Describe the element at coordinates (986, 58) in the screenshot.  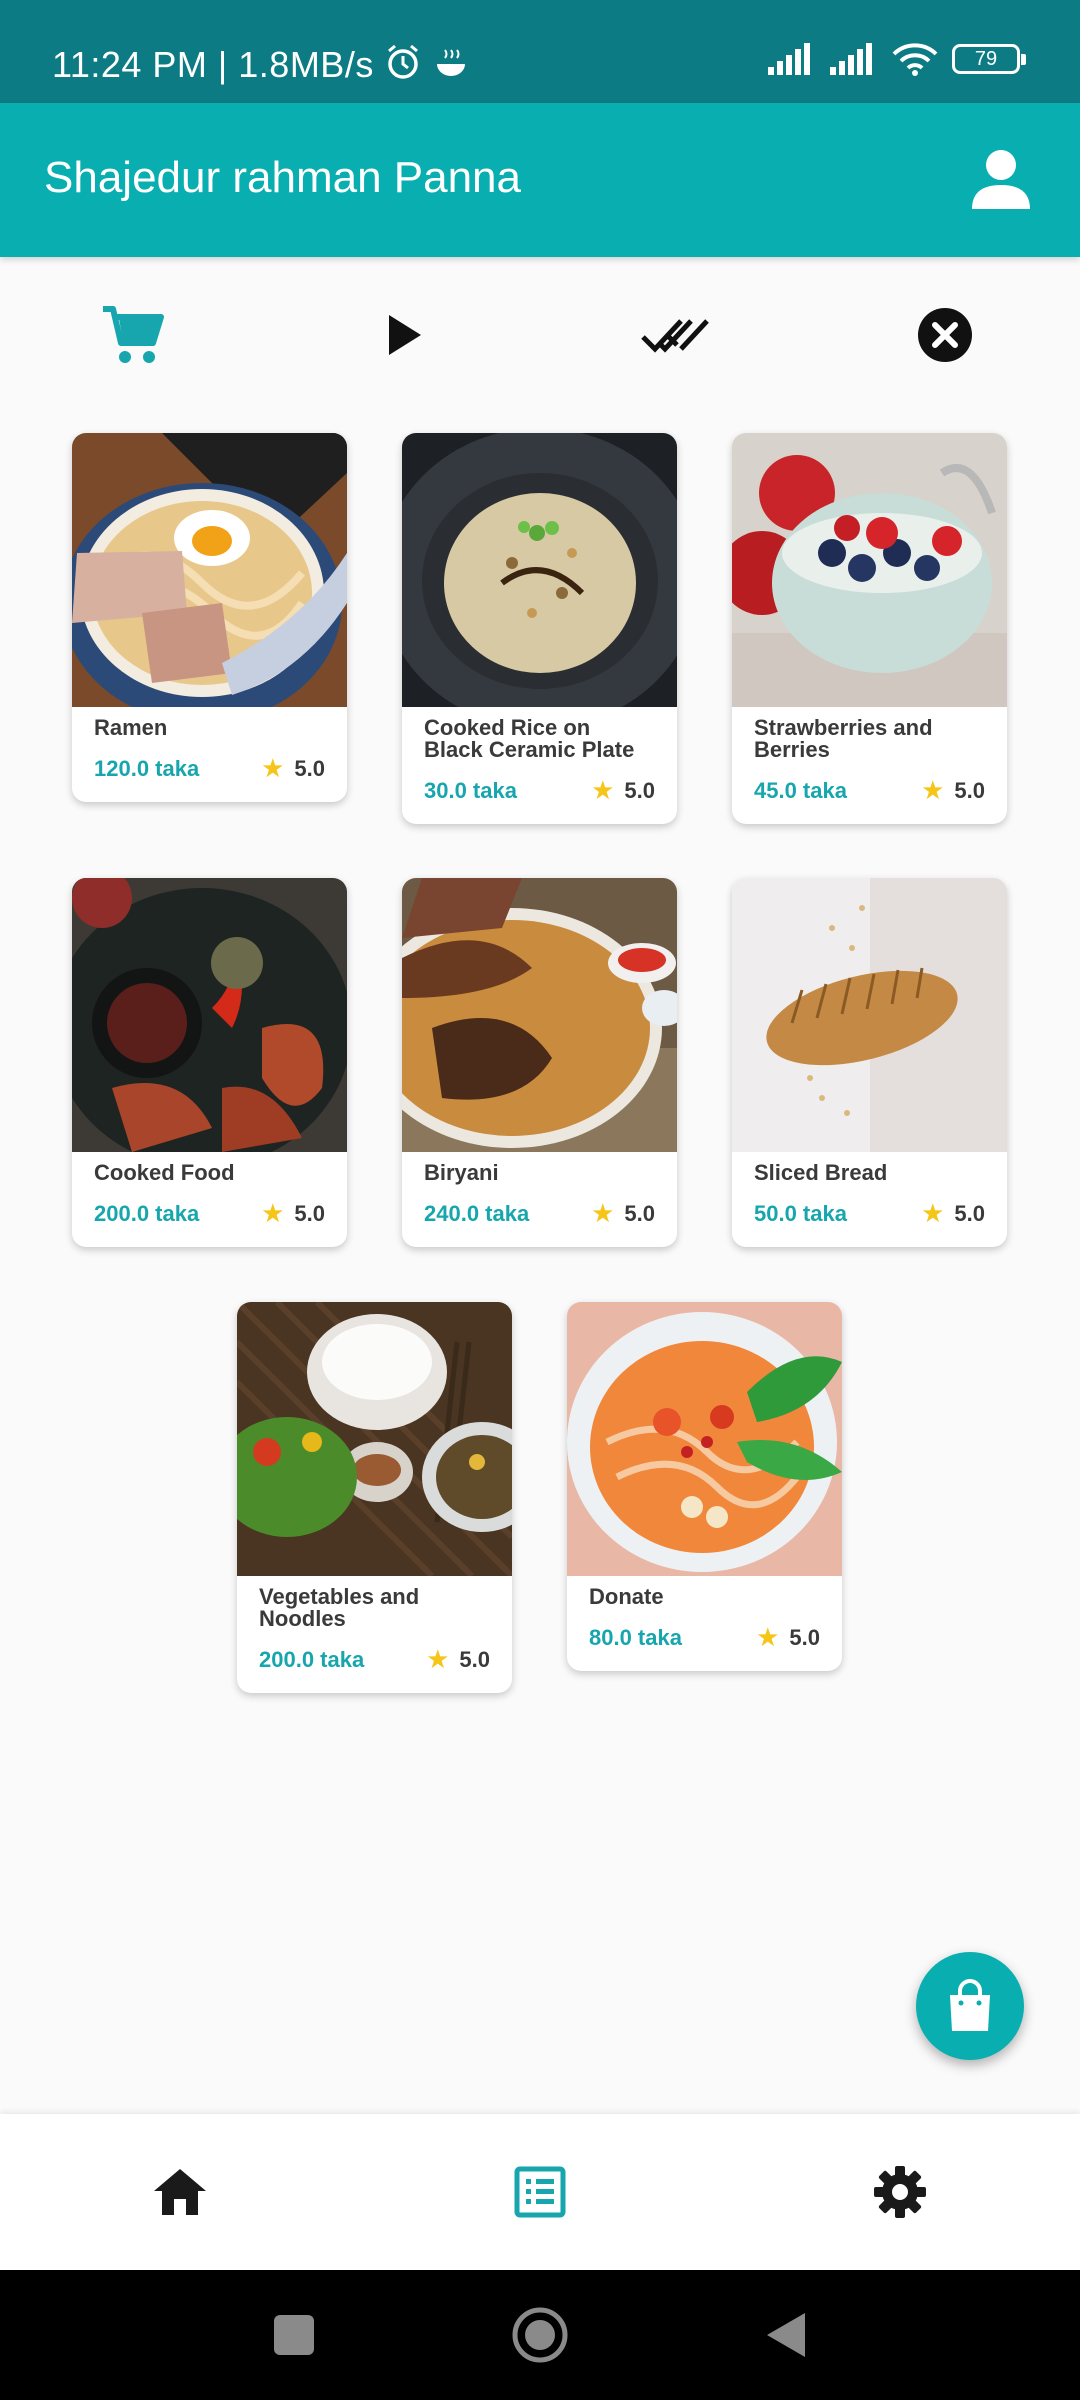
I see `battery-level: 79` at that location.